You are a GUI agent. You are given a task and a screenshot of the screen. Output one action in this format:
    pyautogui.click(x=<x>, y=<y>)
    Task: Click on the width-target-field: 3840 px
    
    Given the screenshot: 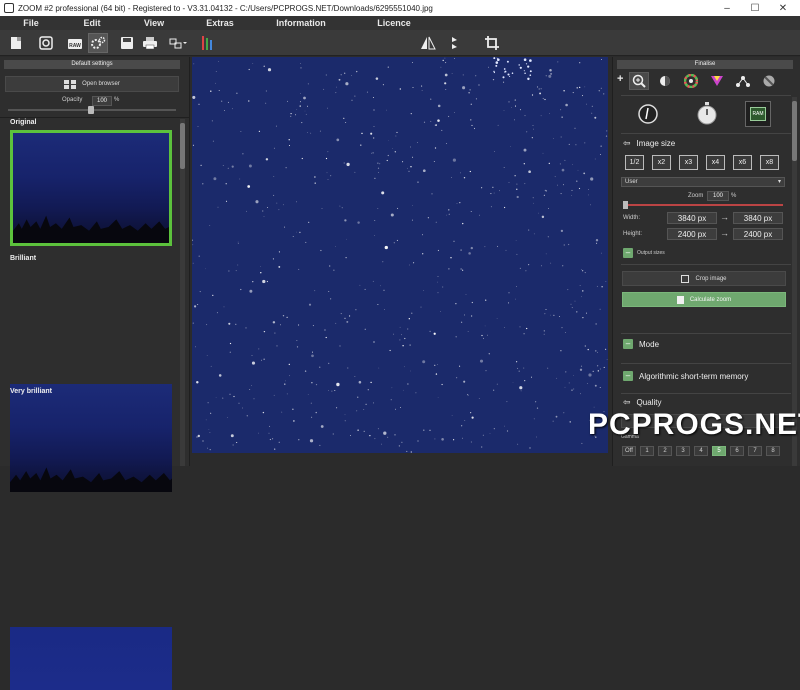 What is the action you would take?
    pyautogui.click(x=758, y=218)
    